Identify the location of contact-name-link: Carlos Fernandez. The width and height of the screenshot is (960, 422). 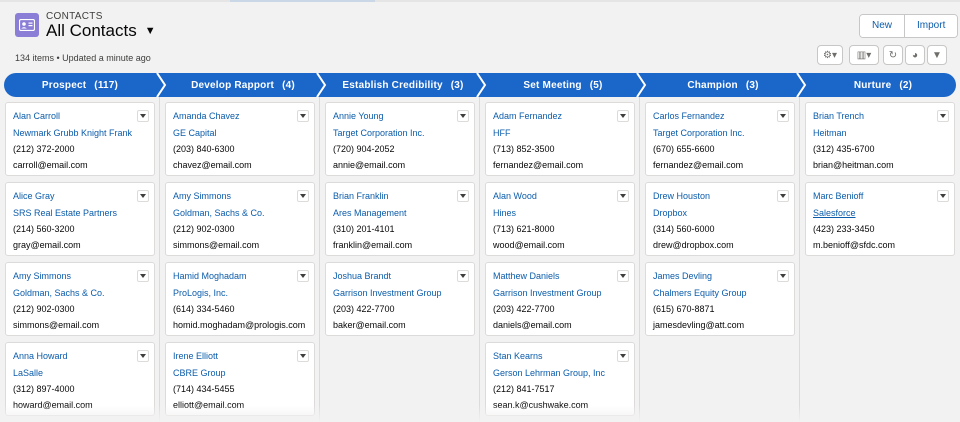
(720, 116).